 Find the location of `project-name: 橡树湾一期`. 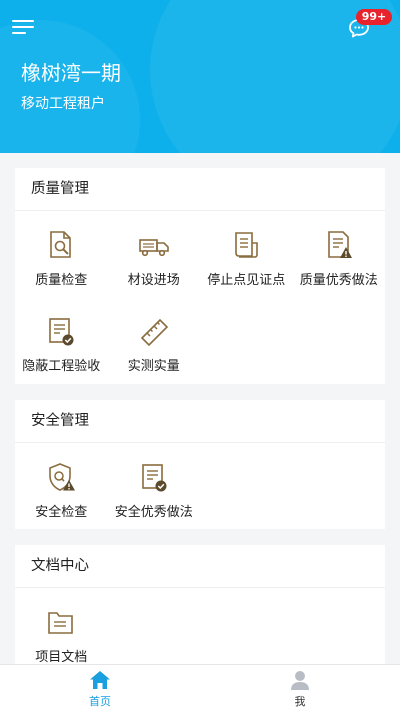

project-name: 橡树湾一期 is located at coordinates (71, 71).